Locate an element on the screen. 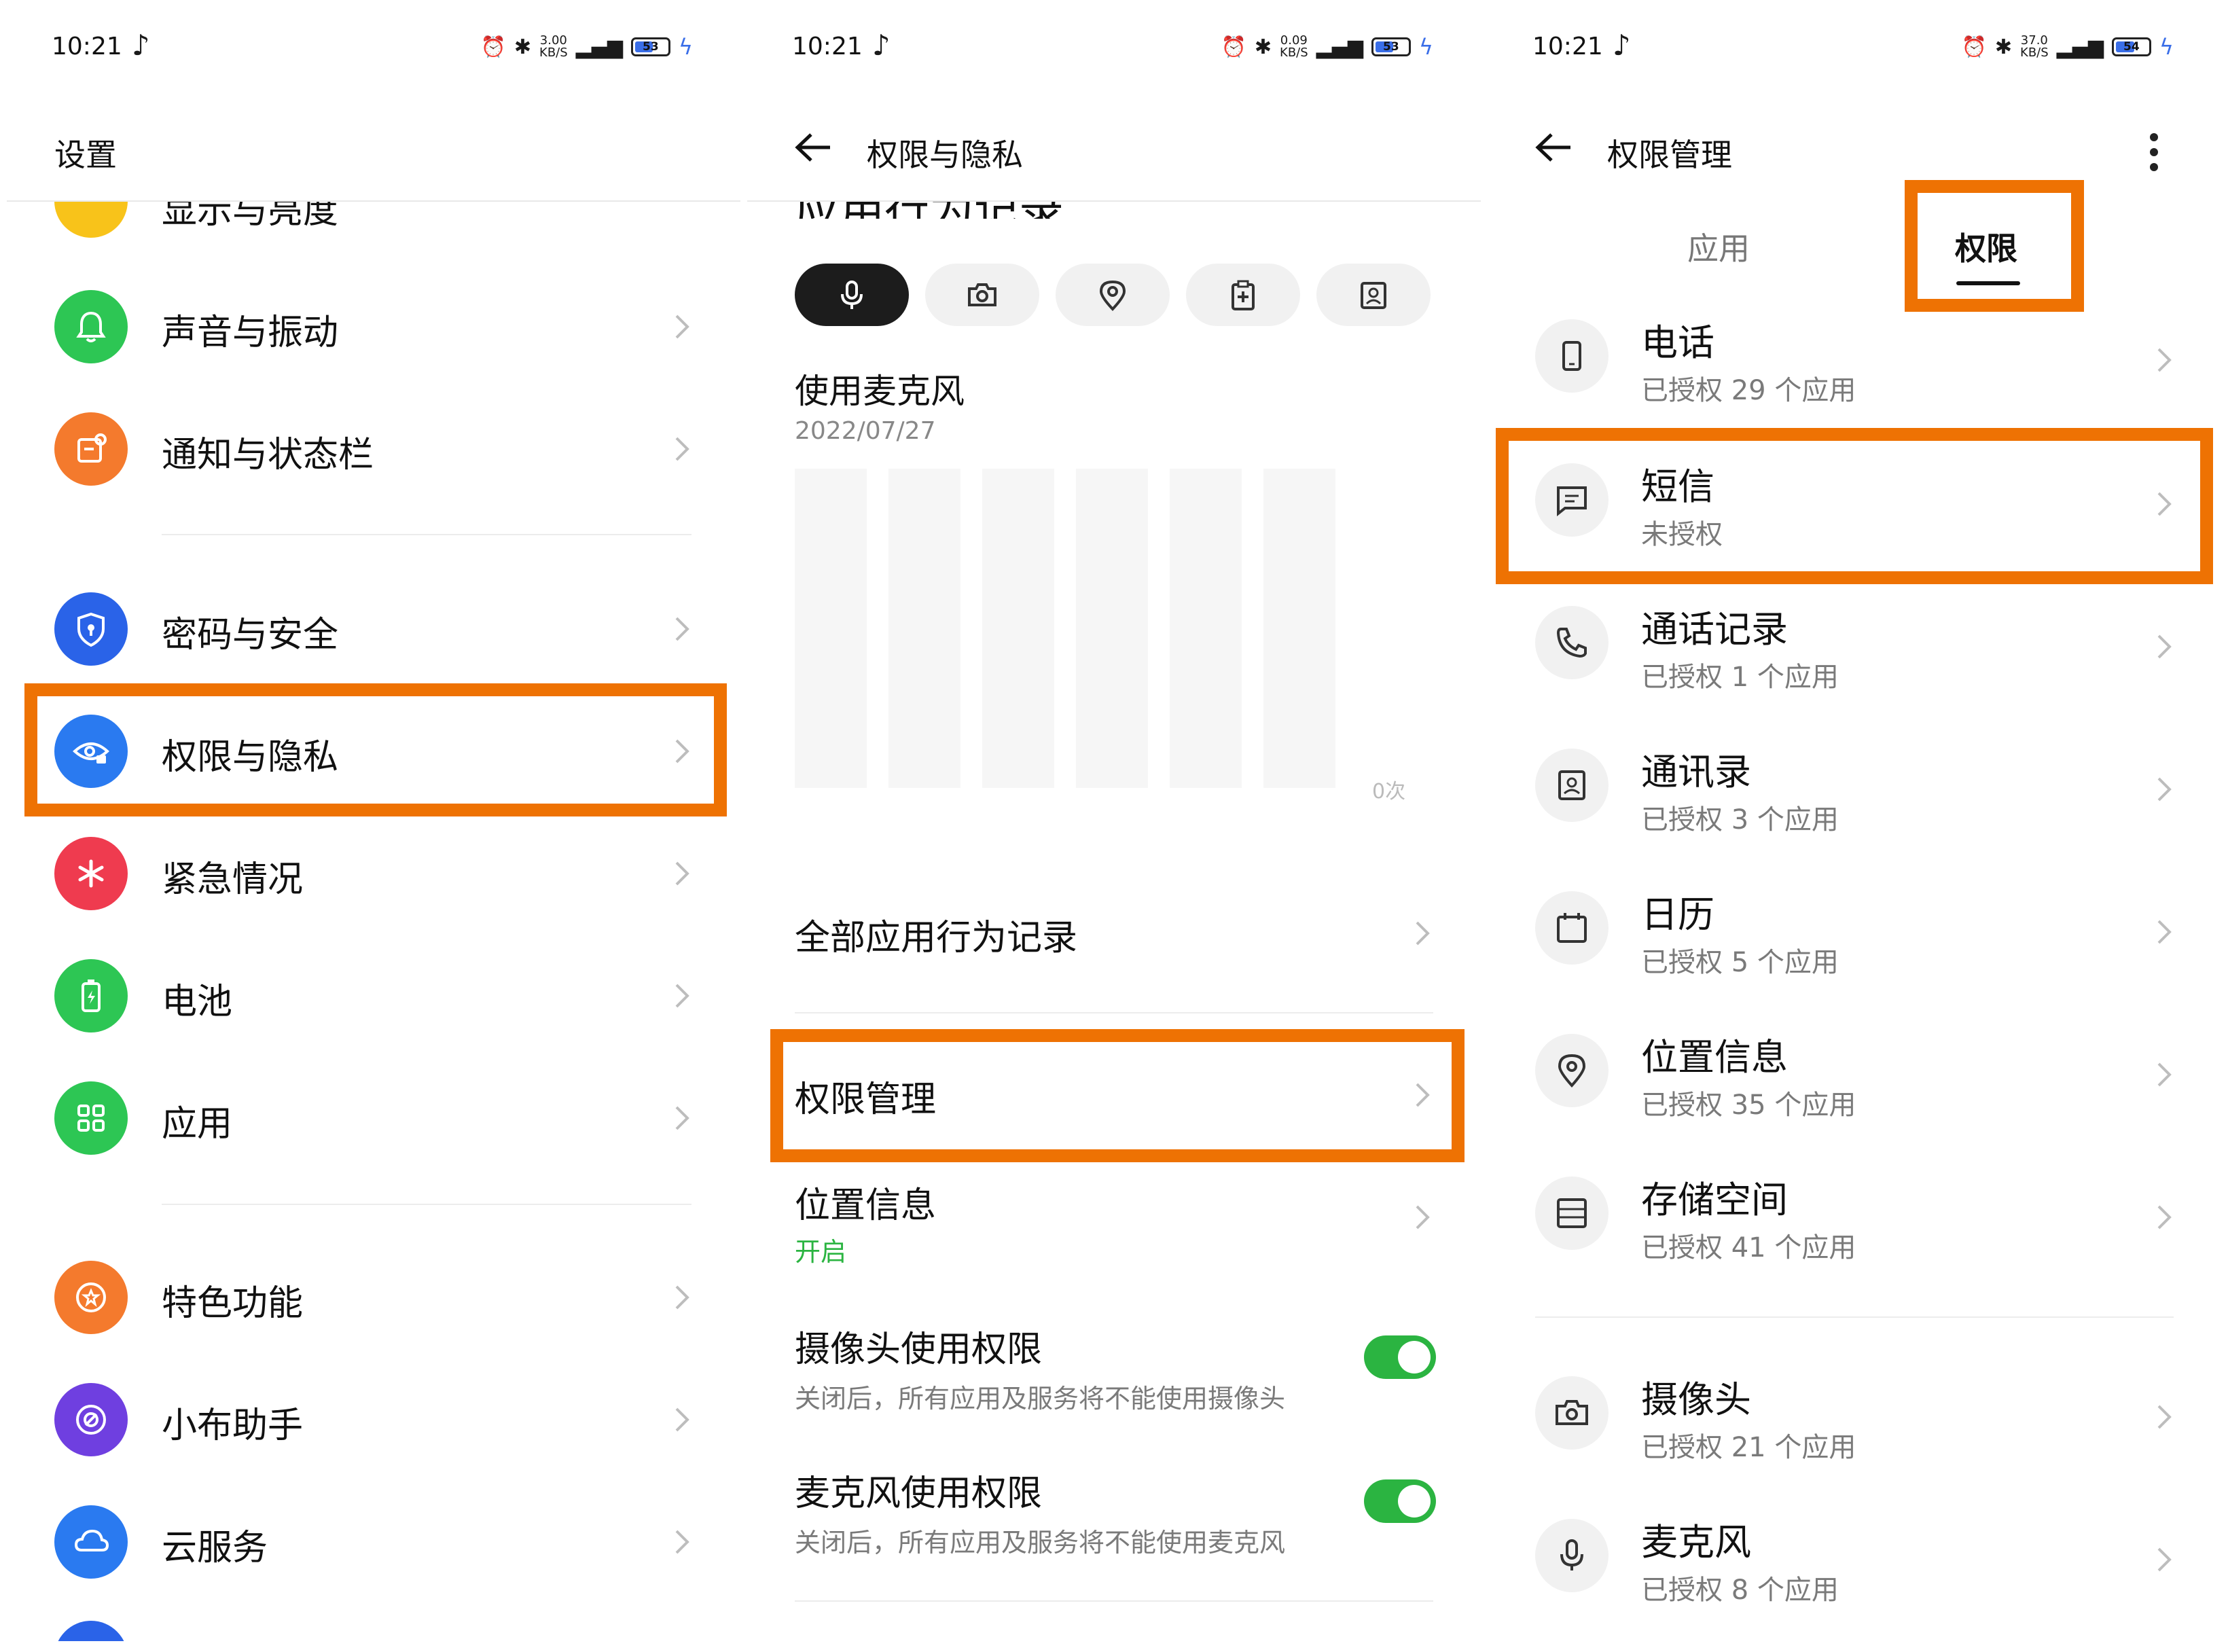 This screenshot has width=2228, height=1652. permission-item-call-log: 通话记录 已授权 1 个应用 is located at coordinates (1854, 646).